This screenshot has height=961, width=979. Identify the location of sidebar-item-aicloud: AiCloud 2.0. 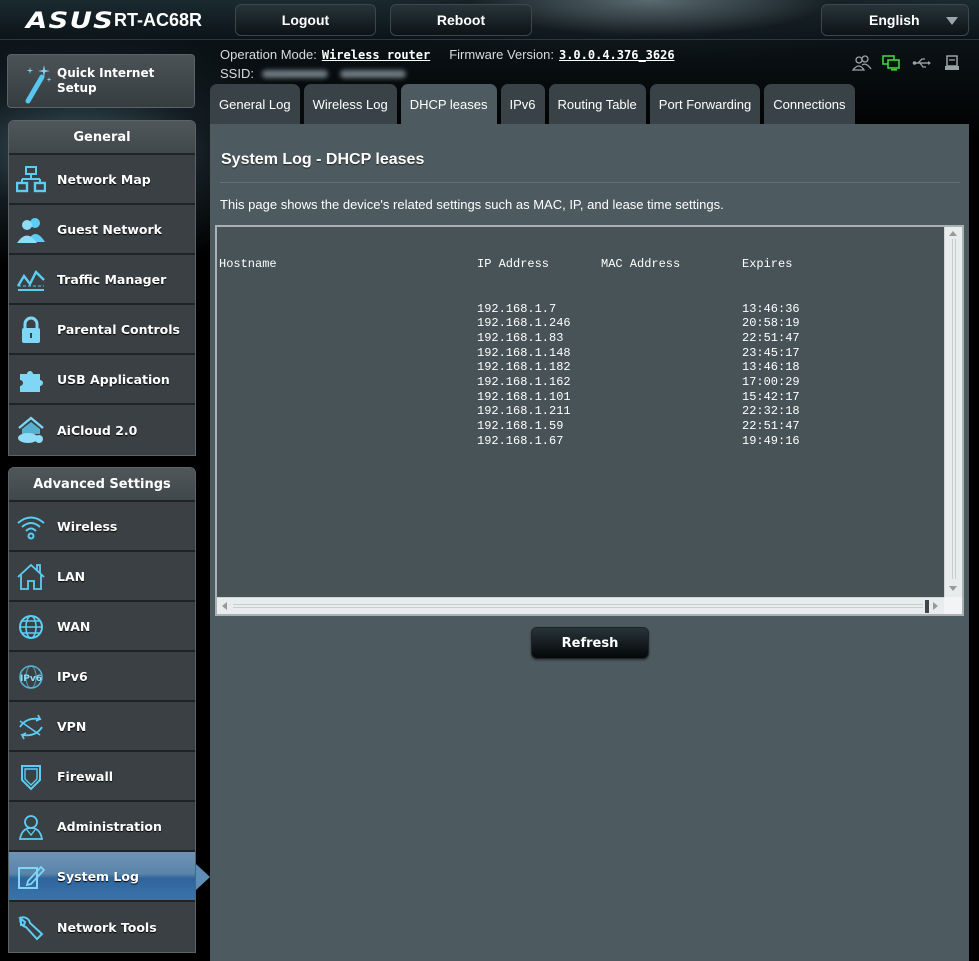
(102, 430).